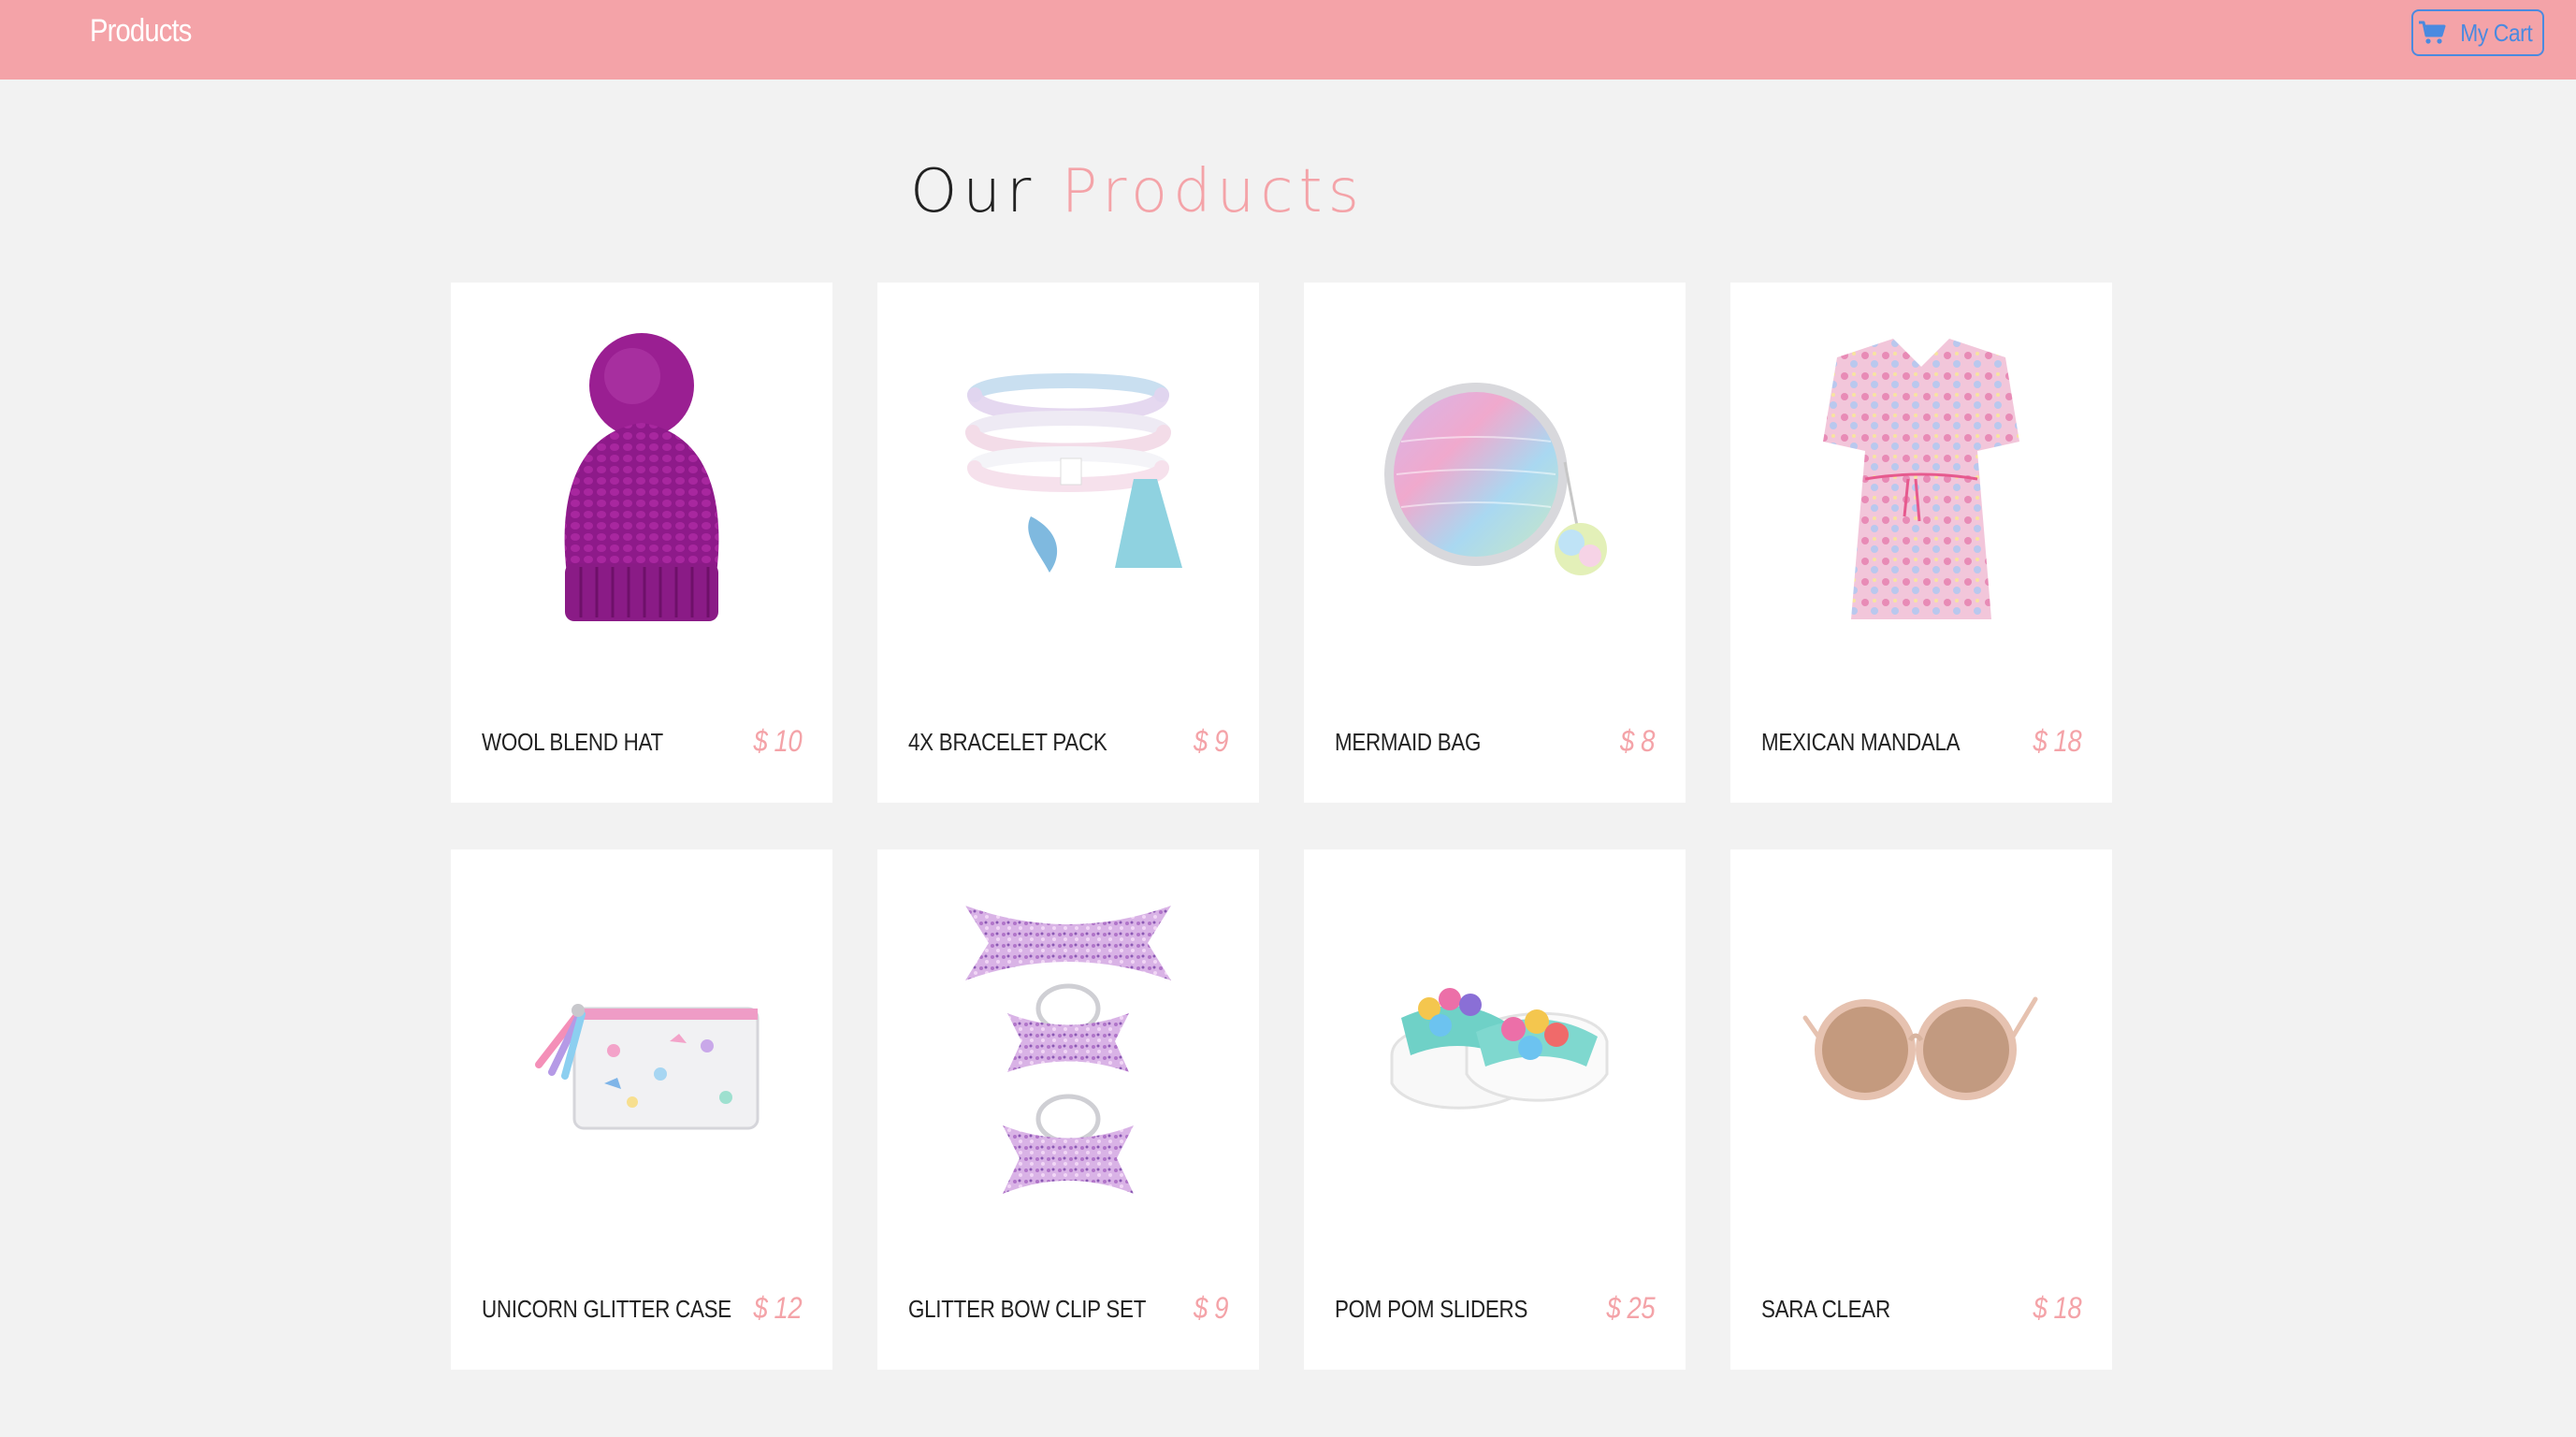 The image size is (2576, 1437). Describe the element at coordinates (2433, 32) in the screenshot. I see `shopping-cart-icon` at that location.